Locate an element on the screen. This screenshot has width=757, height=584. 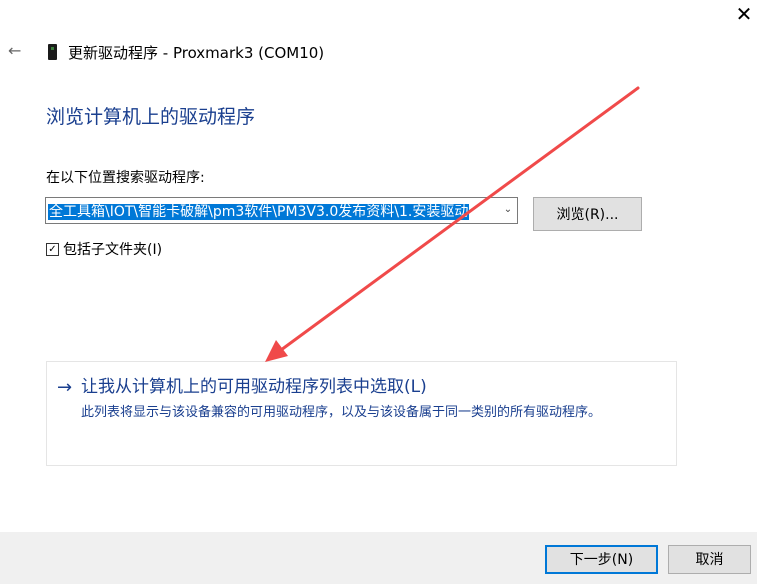
close-icon: ✕ is located at coordinates (744, 14).